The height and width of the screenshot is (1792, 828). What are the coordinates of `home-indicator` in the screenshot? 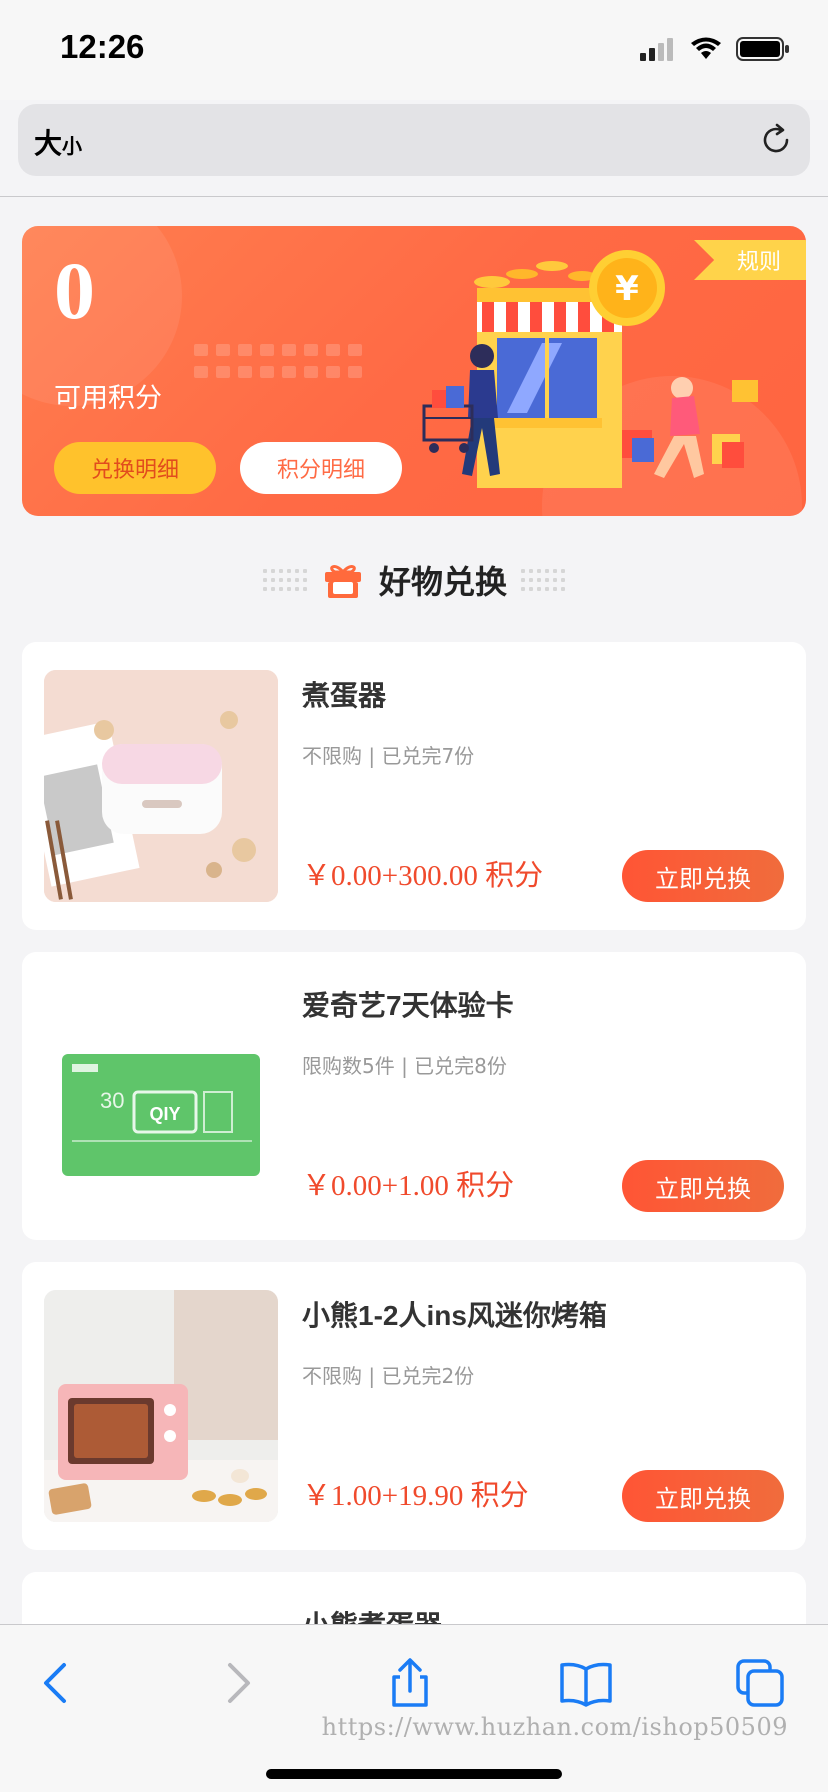 It's located at (414, 1774).